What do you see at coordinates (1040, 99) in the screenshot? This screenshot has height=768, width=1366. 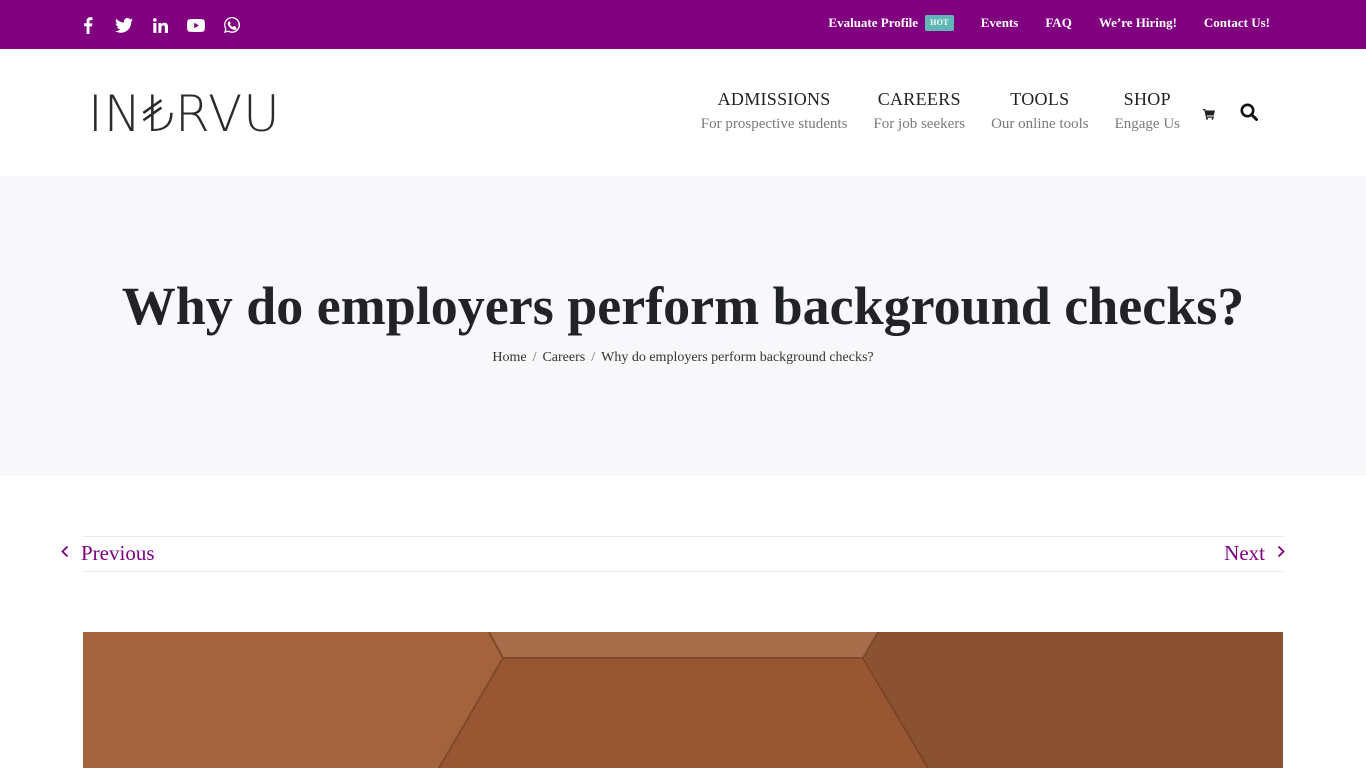 I see `nav-tools-title: TOOLS` at bounding box center [1040, 99].